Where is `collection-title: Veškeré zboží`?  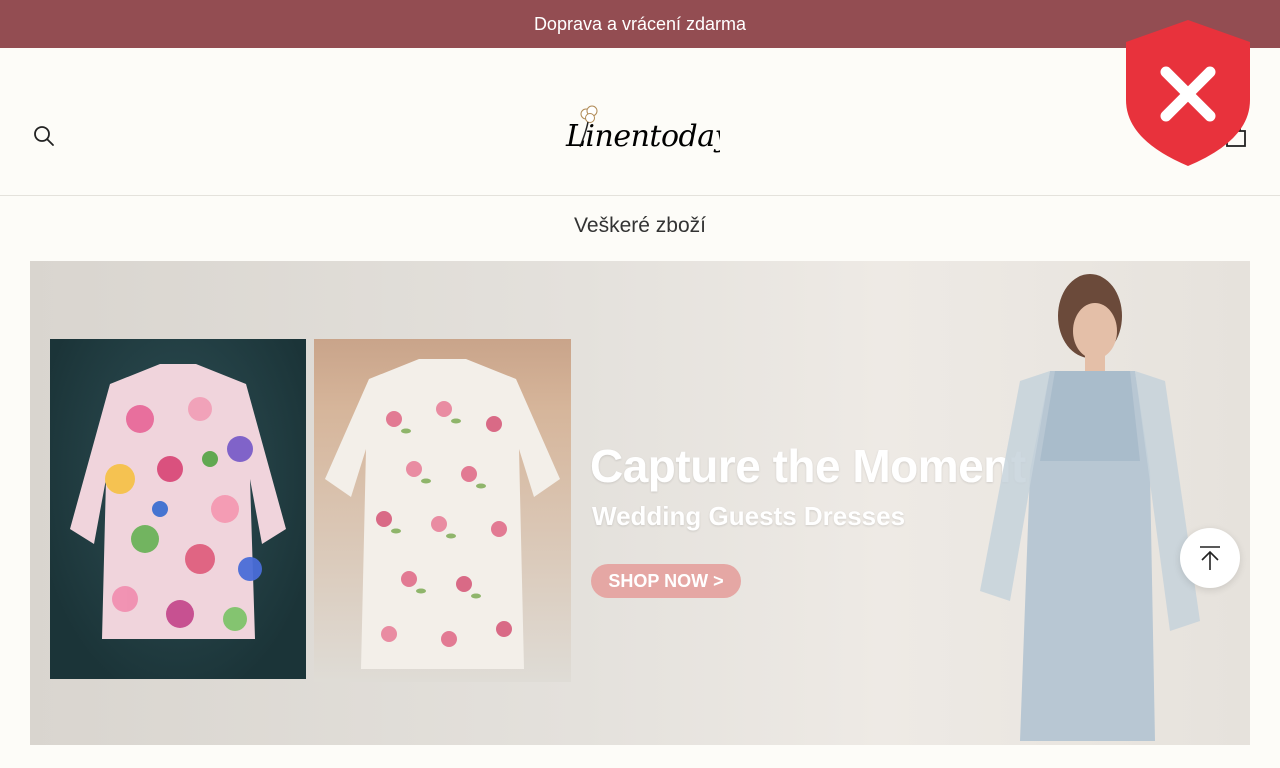
collection-title: Veškeré zboží is located at coordinates (640, 225).